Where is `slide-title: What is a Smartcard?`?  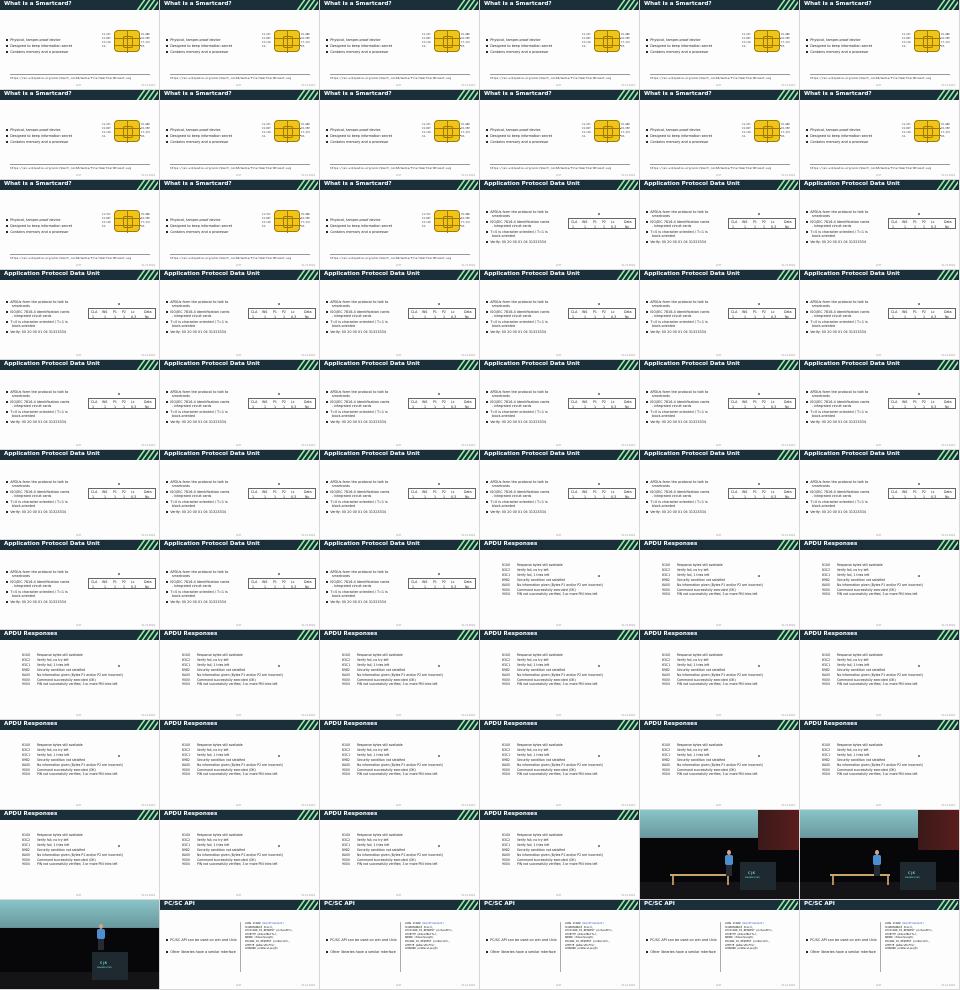 slide-title: What is a Smartcard? is located at coordinates (358, 4).